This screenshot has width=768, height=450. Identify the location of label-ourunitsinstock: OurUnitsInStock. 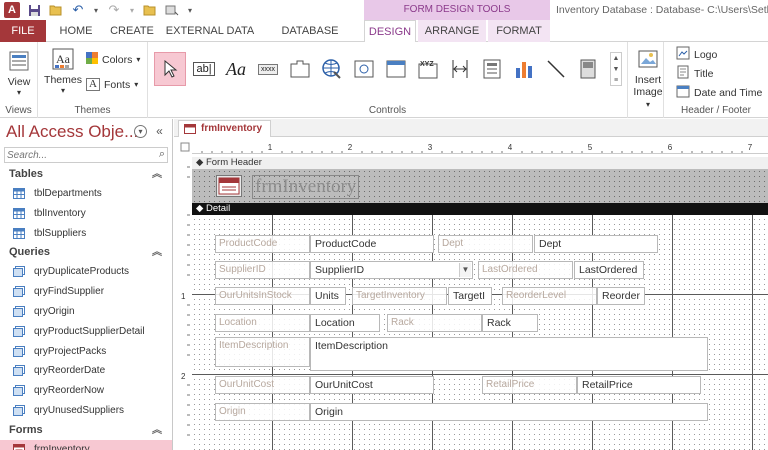
(262, 296).